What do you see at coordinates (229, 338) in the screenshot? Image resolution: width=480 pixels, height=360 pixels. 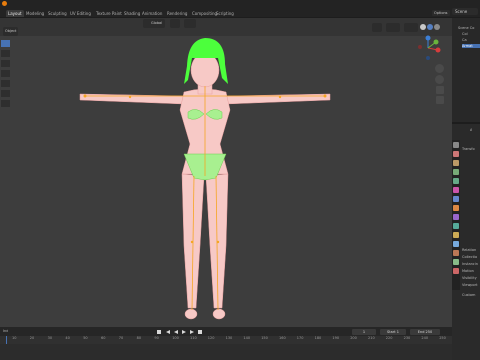 I see `frame-tick: 130` at bounding box center [229, 338].